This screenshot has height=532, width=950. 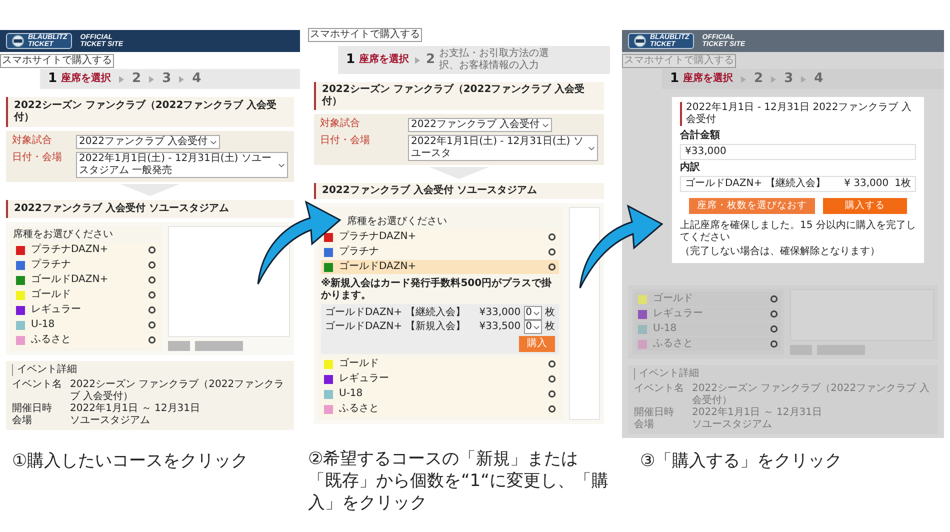 What do you see at coordinates (732, 425) in the screenshot?
I see `detail-value: ソユースタジアム` at bounding box center [732, 425].